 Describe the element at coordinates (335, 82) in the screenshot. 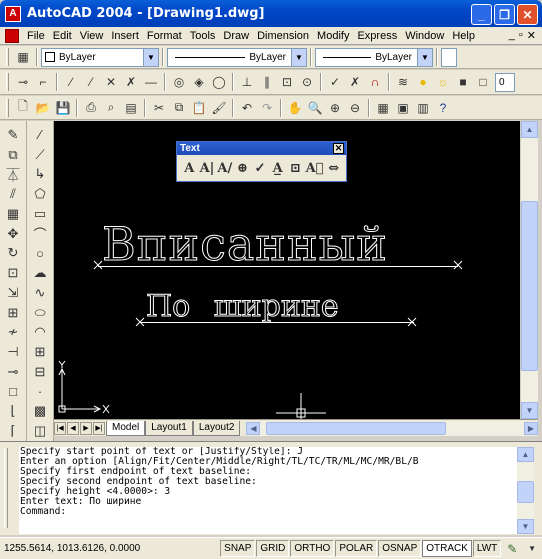

I see `nearest-icon: ✓` at that location.